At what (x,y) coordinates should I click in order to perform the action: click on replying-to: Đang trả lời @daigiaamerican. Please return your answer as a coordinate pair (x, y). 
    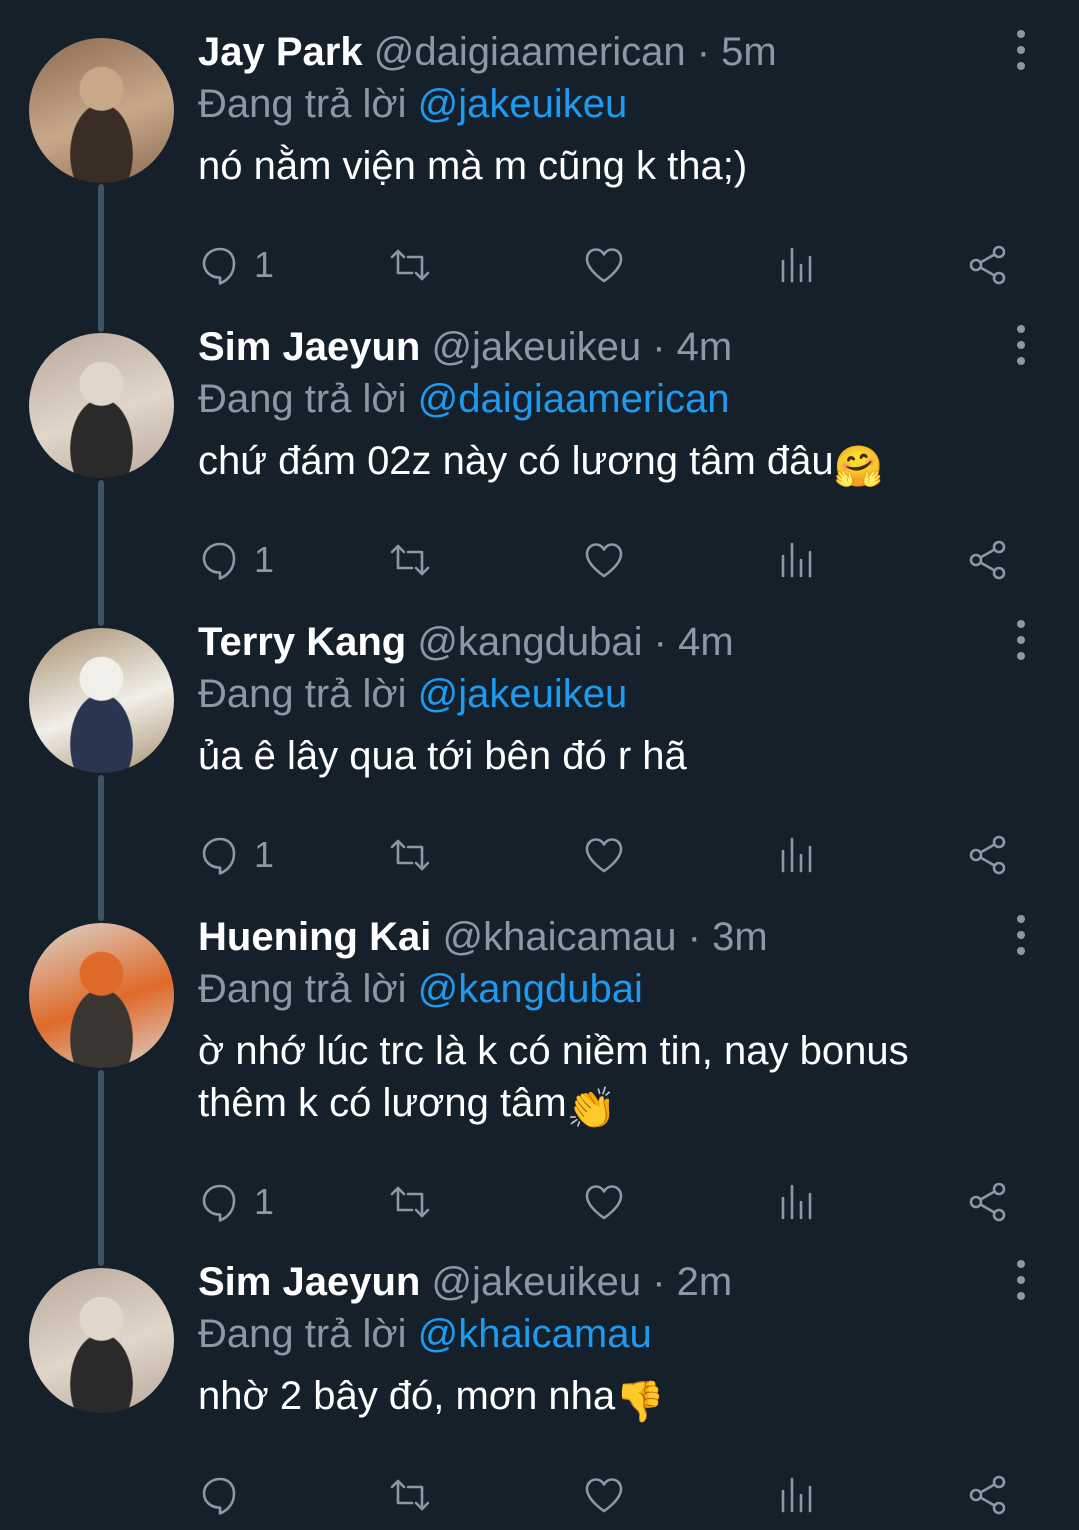
    Looking at the image, I should click on (464, 399).